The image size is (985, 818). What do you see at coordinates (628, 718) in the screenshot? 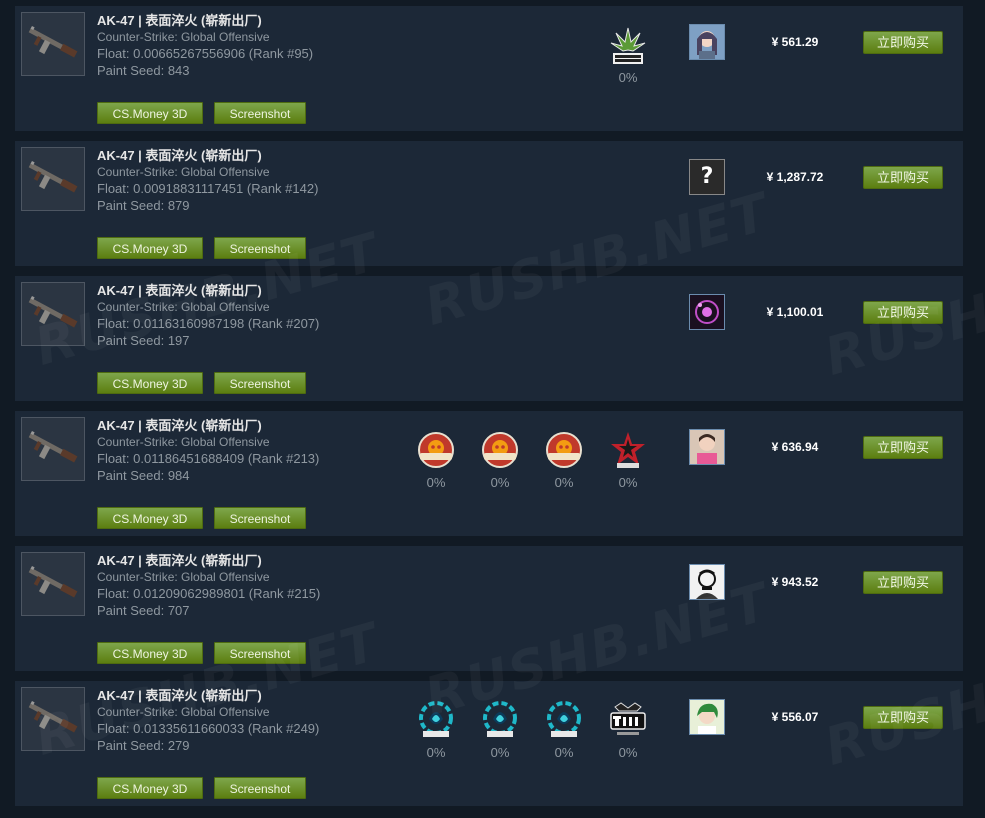
I see `tarik-autograph-icon` at bounding box center [628, 718].